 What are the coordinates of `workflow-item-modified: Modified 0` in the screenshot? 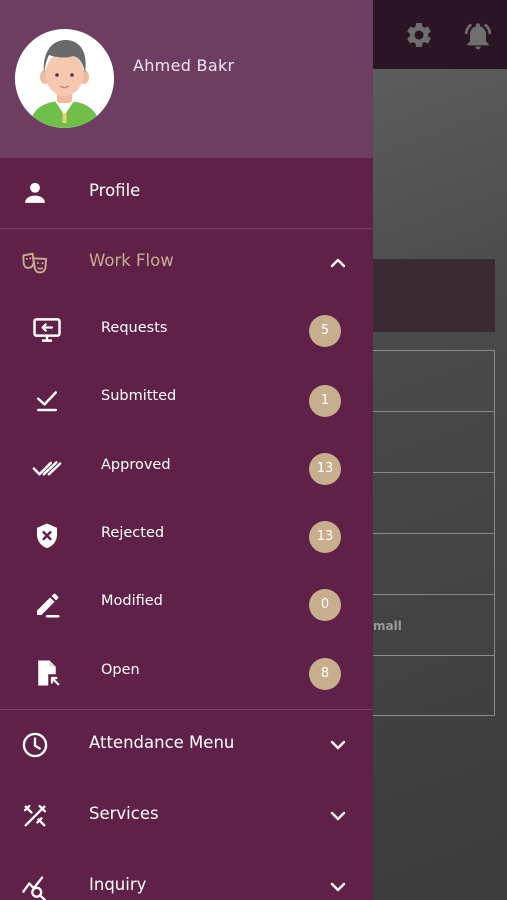 It's located at (186, 602).